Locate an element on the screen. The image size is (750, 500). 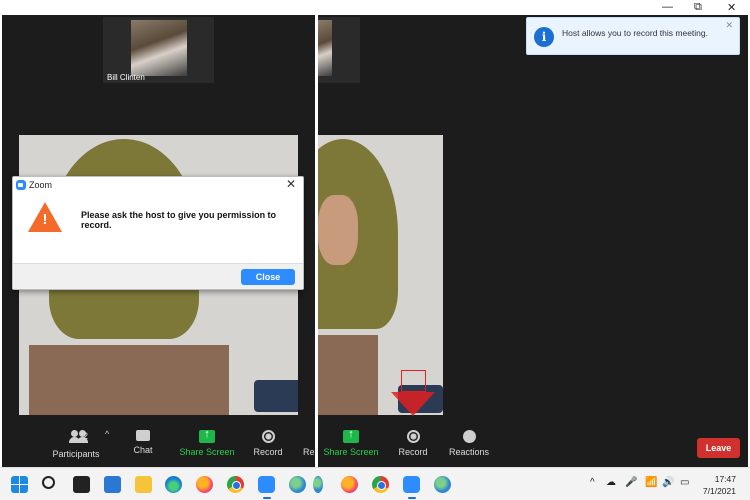
participant-video is located at coordinates (159, 48).